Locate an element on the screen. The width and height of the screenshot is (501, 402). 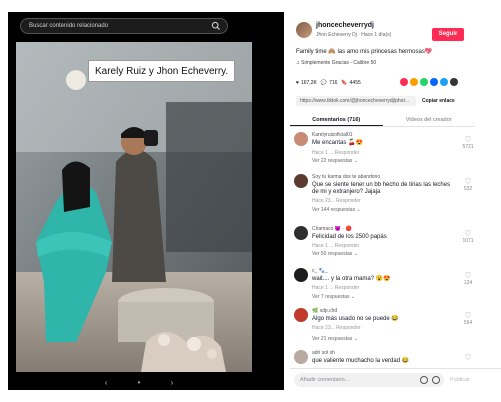
comment-stat: 💬 716 is located at coordinates (329, 83).